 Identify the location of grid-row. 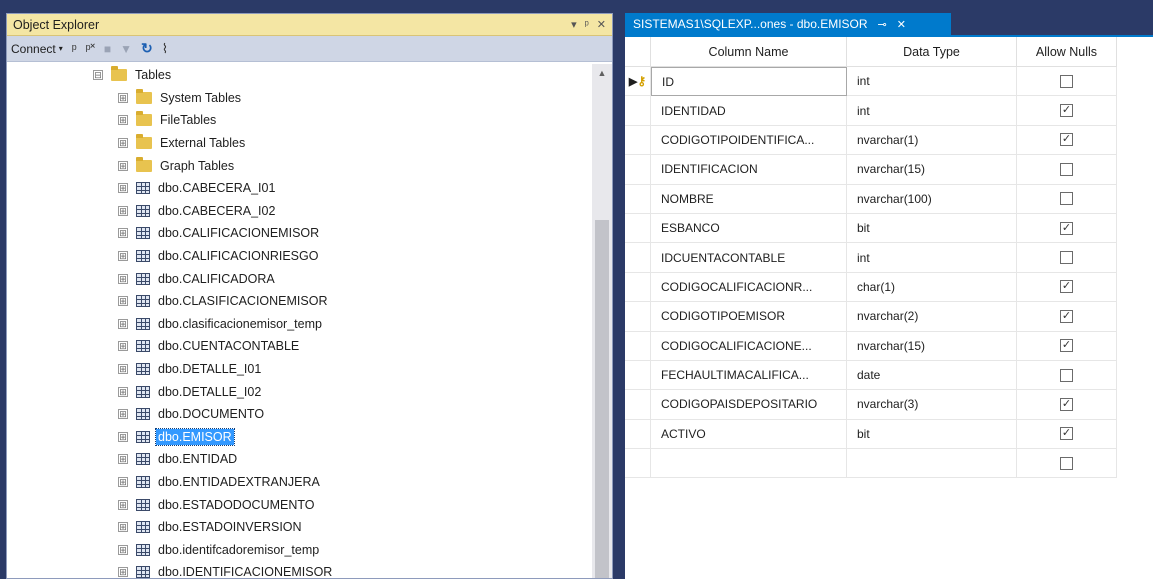
(871, 464).